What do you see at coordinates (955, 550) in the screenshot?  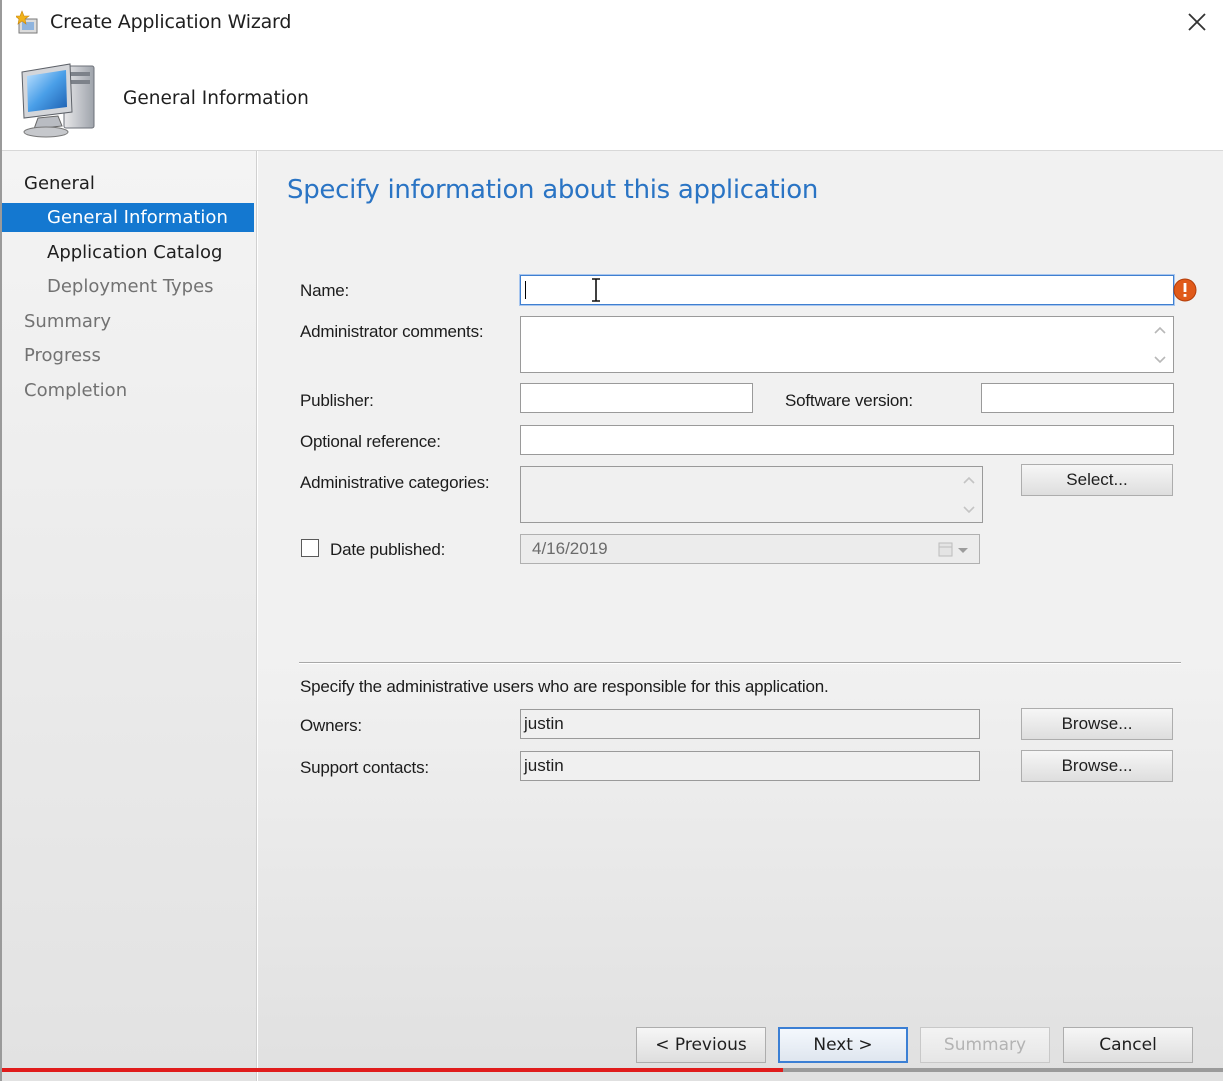 I see `calendar-dropdown-icon` at bounding box center [955, 550].